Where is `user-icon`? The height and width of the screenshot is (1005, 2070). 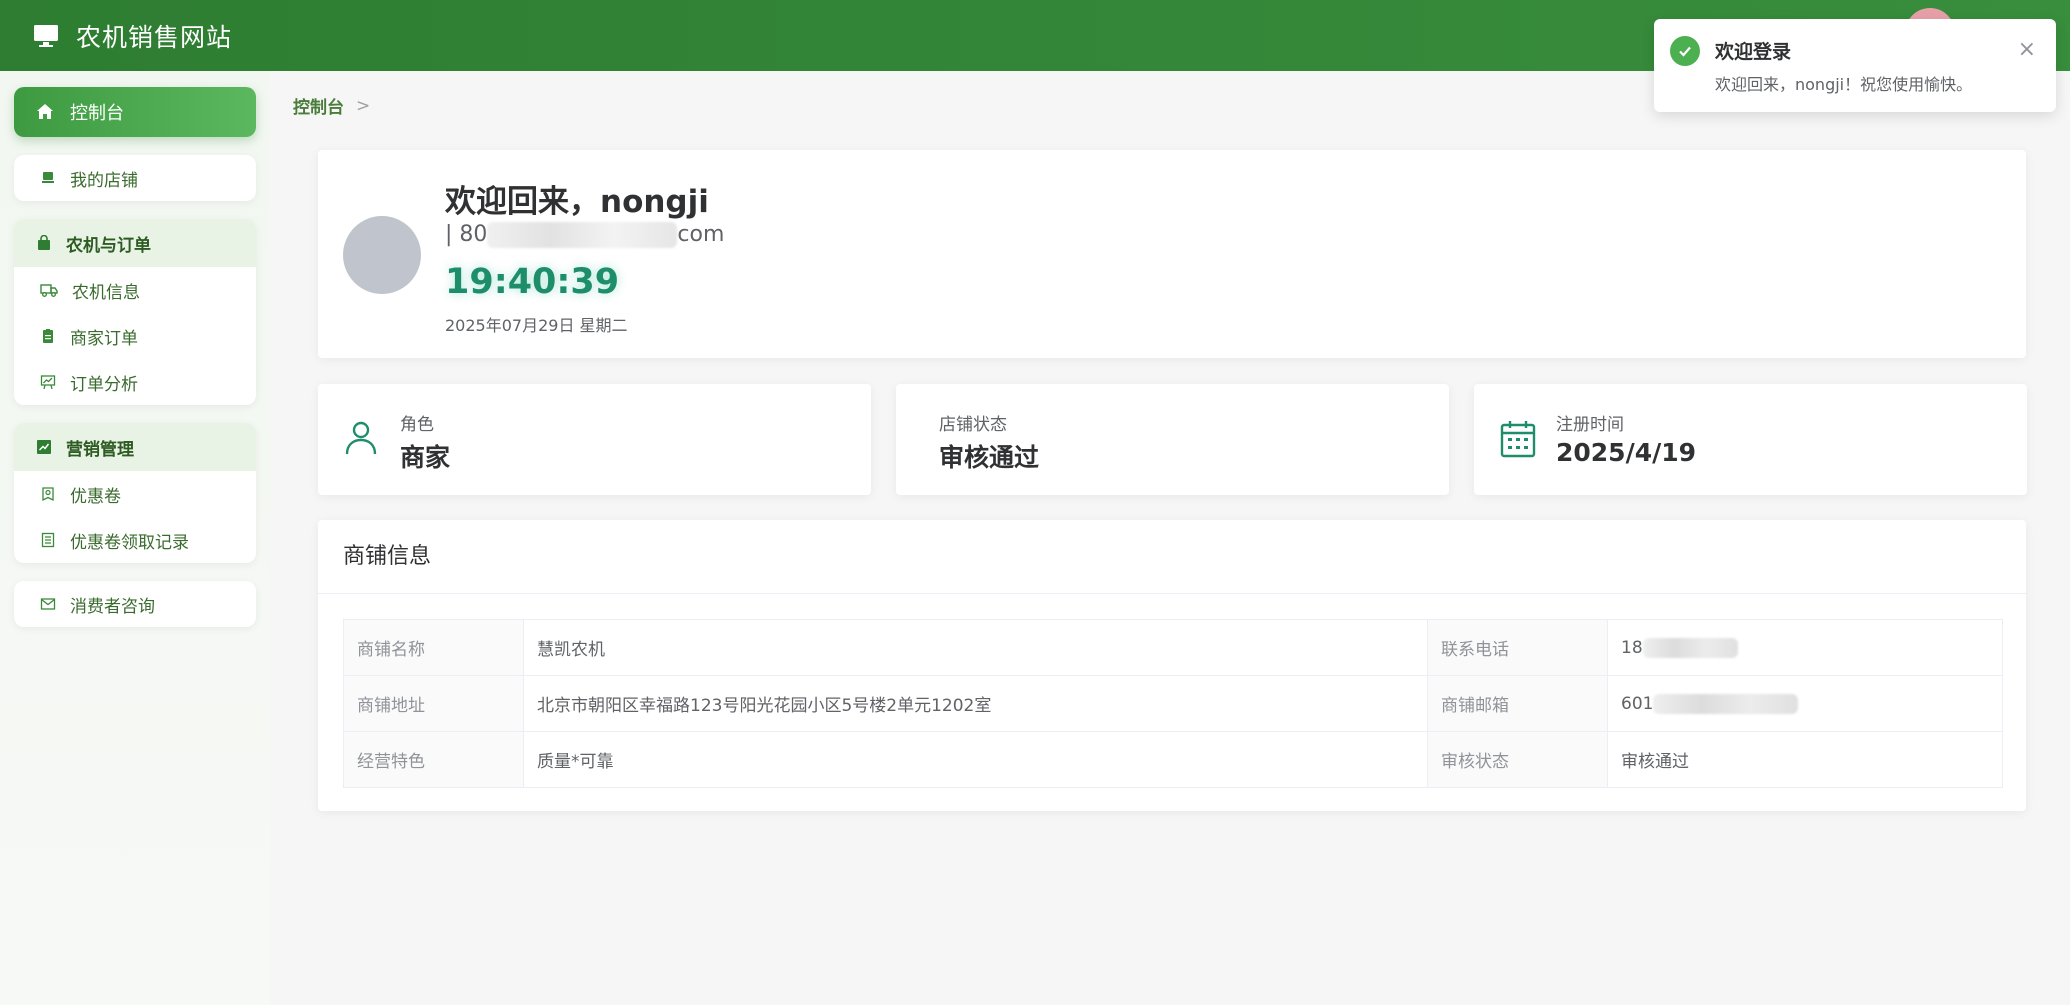
user-icon is located at coordinates (361, 438).